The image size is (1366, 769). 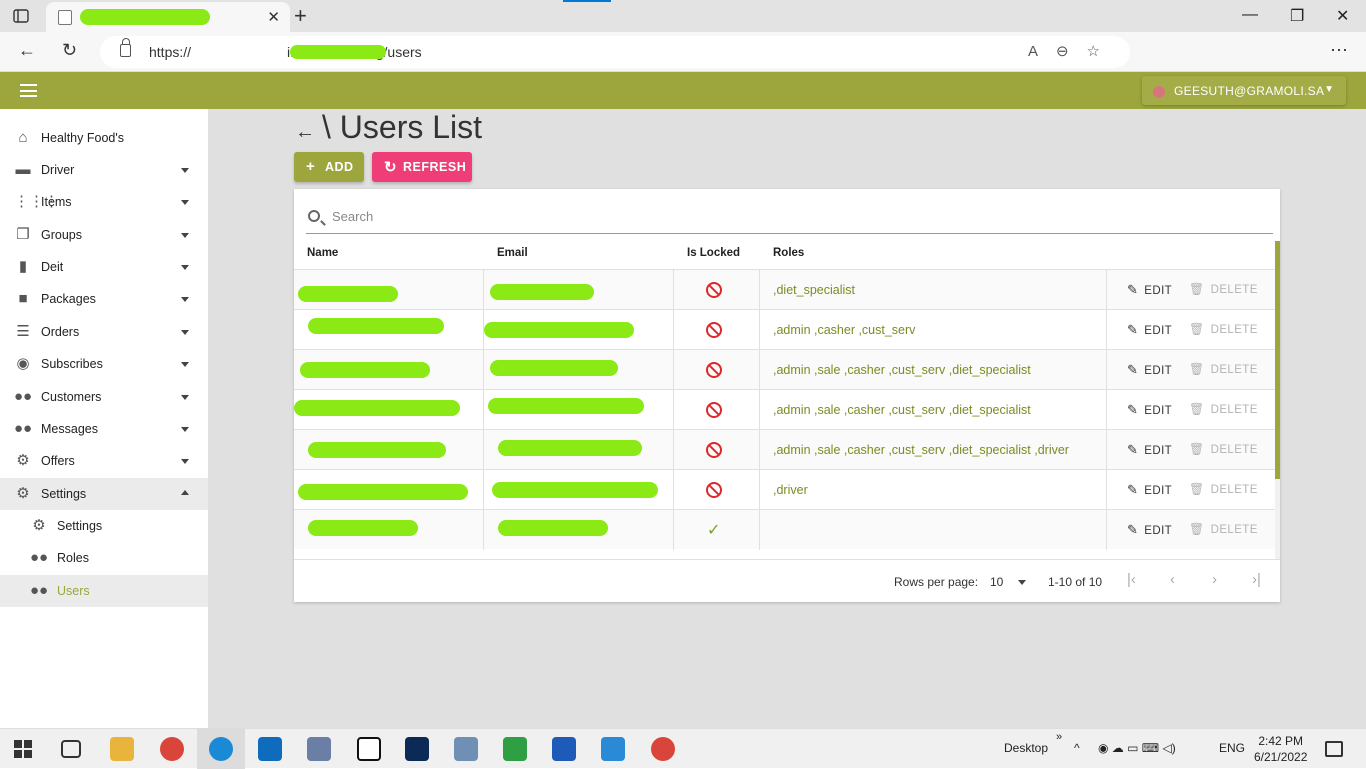 I want to click on video-app-icon, so click(x=466, y=749).